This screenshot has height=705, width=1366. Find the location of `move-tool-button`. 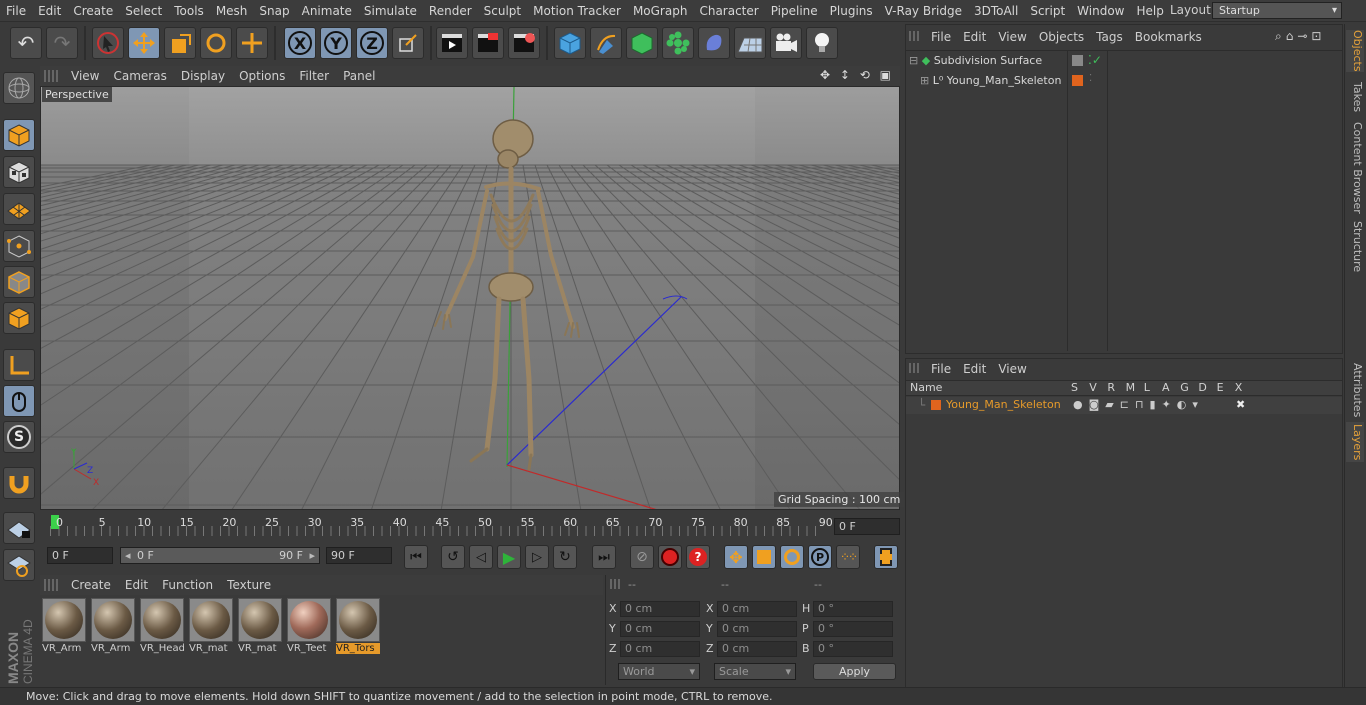

move-tool-button is located at coordinates (144, 43).